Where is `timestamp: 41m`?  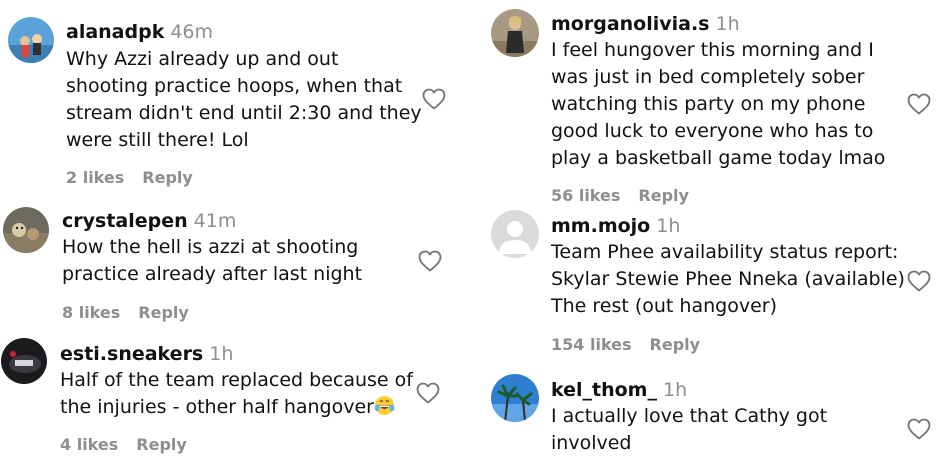
timestamp: 41m is located at coordinates (215, 221).